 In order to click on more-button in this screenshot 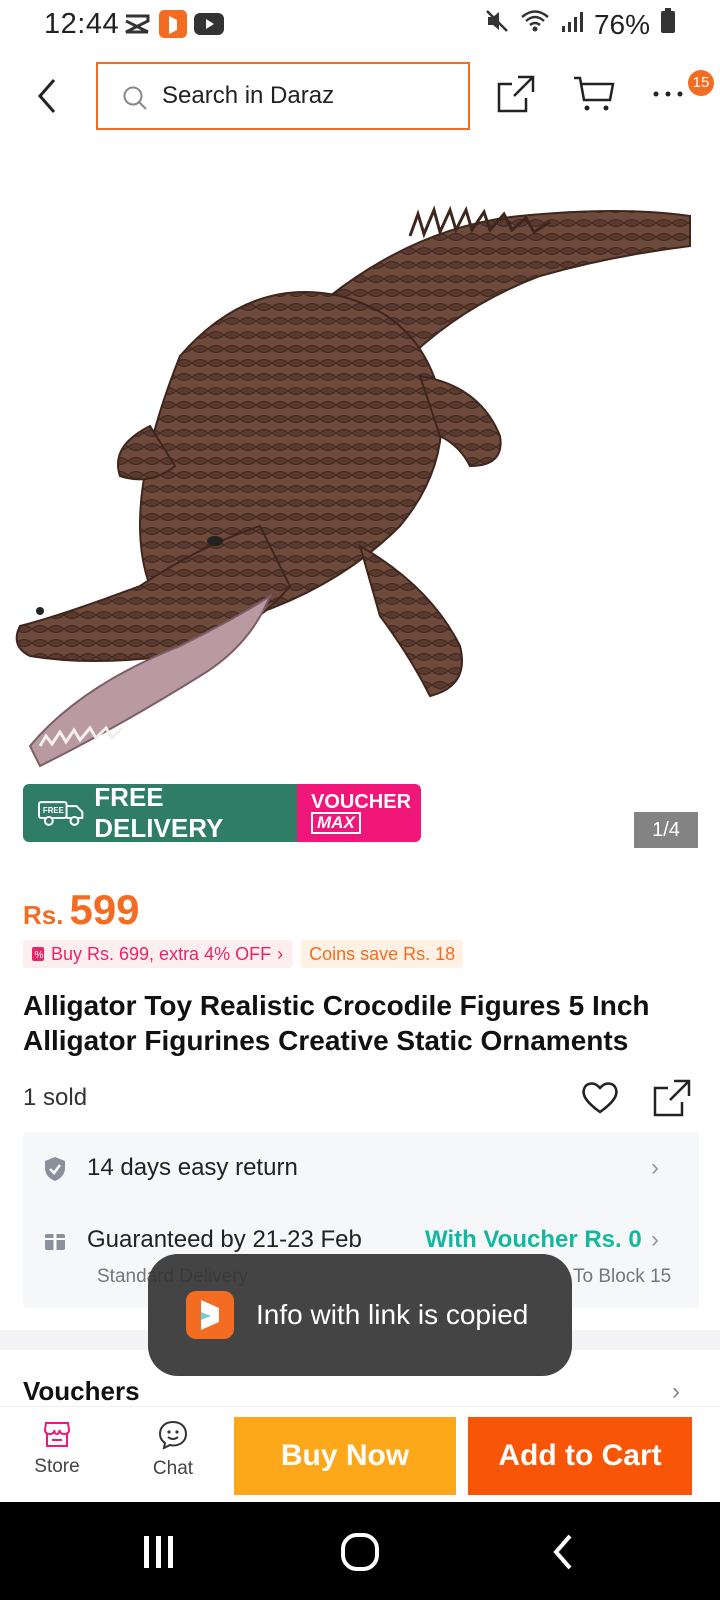, I will do `click(670, 92)`.